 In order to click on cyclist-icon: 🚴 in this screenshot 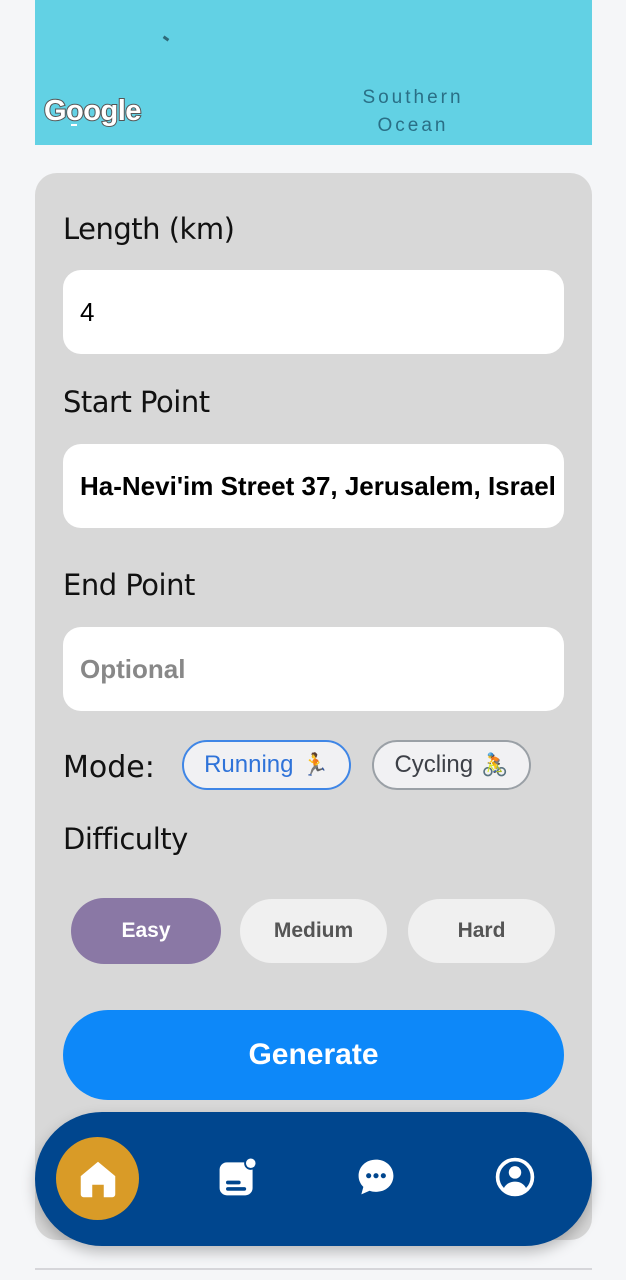, I will do `click(495, 764)`.